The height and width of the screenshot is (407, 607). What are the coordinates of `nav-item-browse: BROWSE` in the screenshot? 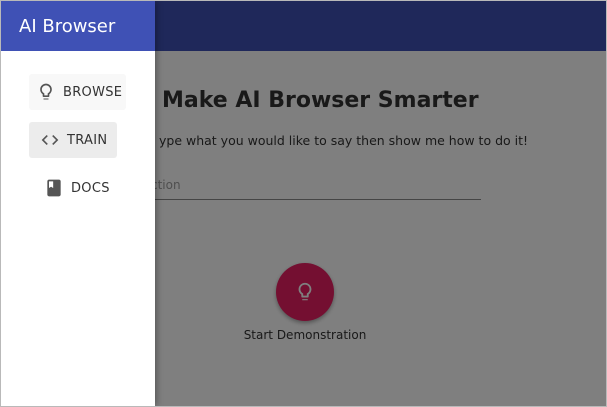 It's located at (77, 92).